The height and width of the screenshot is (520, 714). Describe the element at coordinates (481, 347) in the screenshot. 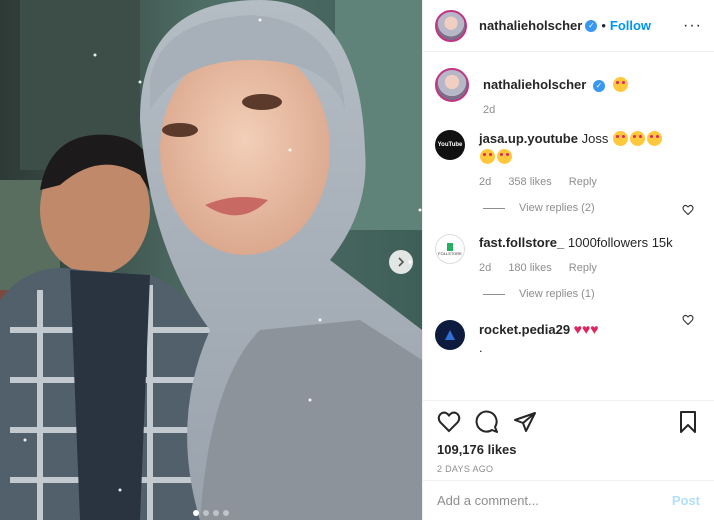

I see `comment-text: .` at that location.